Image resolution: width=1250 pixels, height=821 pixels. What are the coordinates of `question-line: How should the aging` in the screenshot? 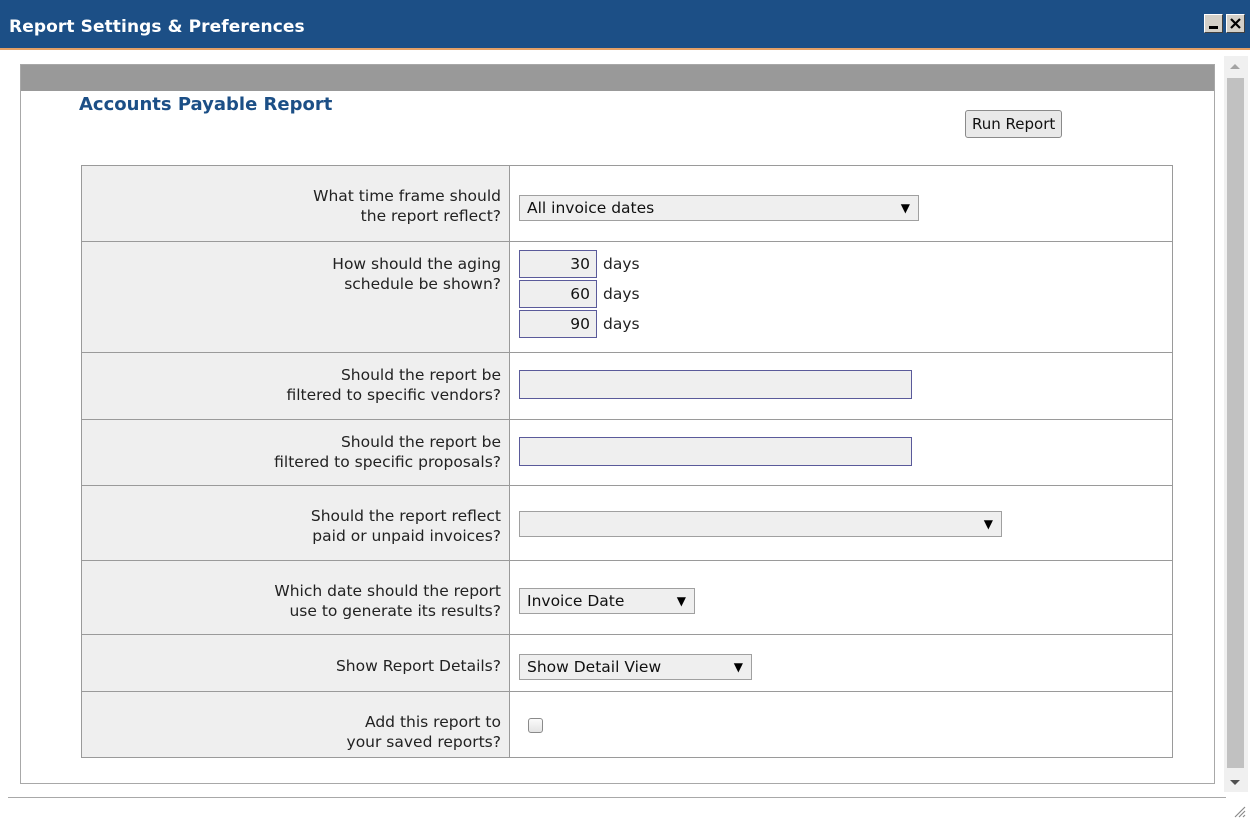 It's located at (416, 264).